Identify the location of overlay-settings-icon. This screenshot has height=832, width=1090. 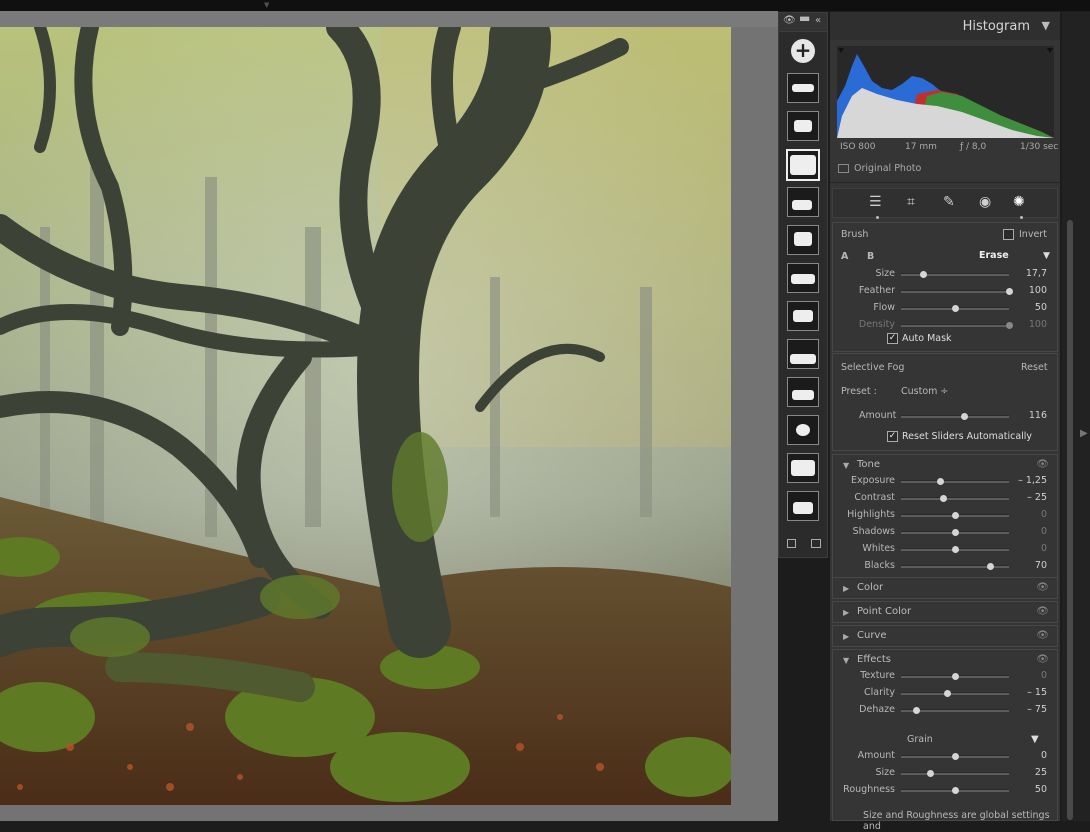
(816, 543).